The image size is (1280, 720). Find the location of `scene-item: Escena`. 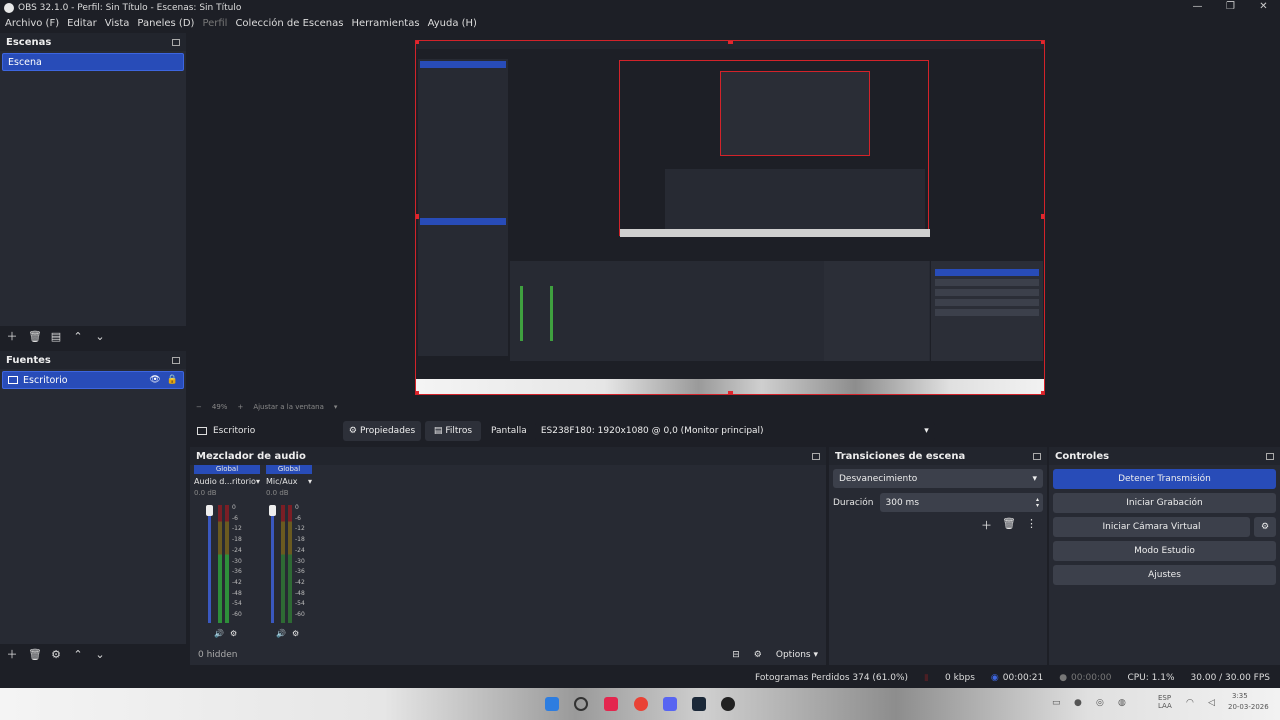

scene-item: Escena is located at coordinates (93, 62).